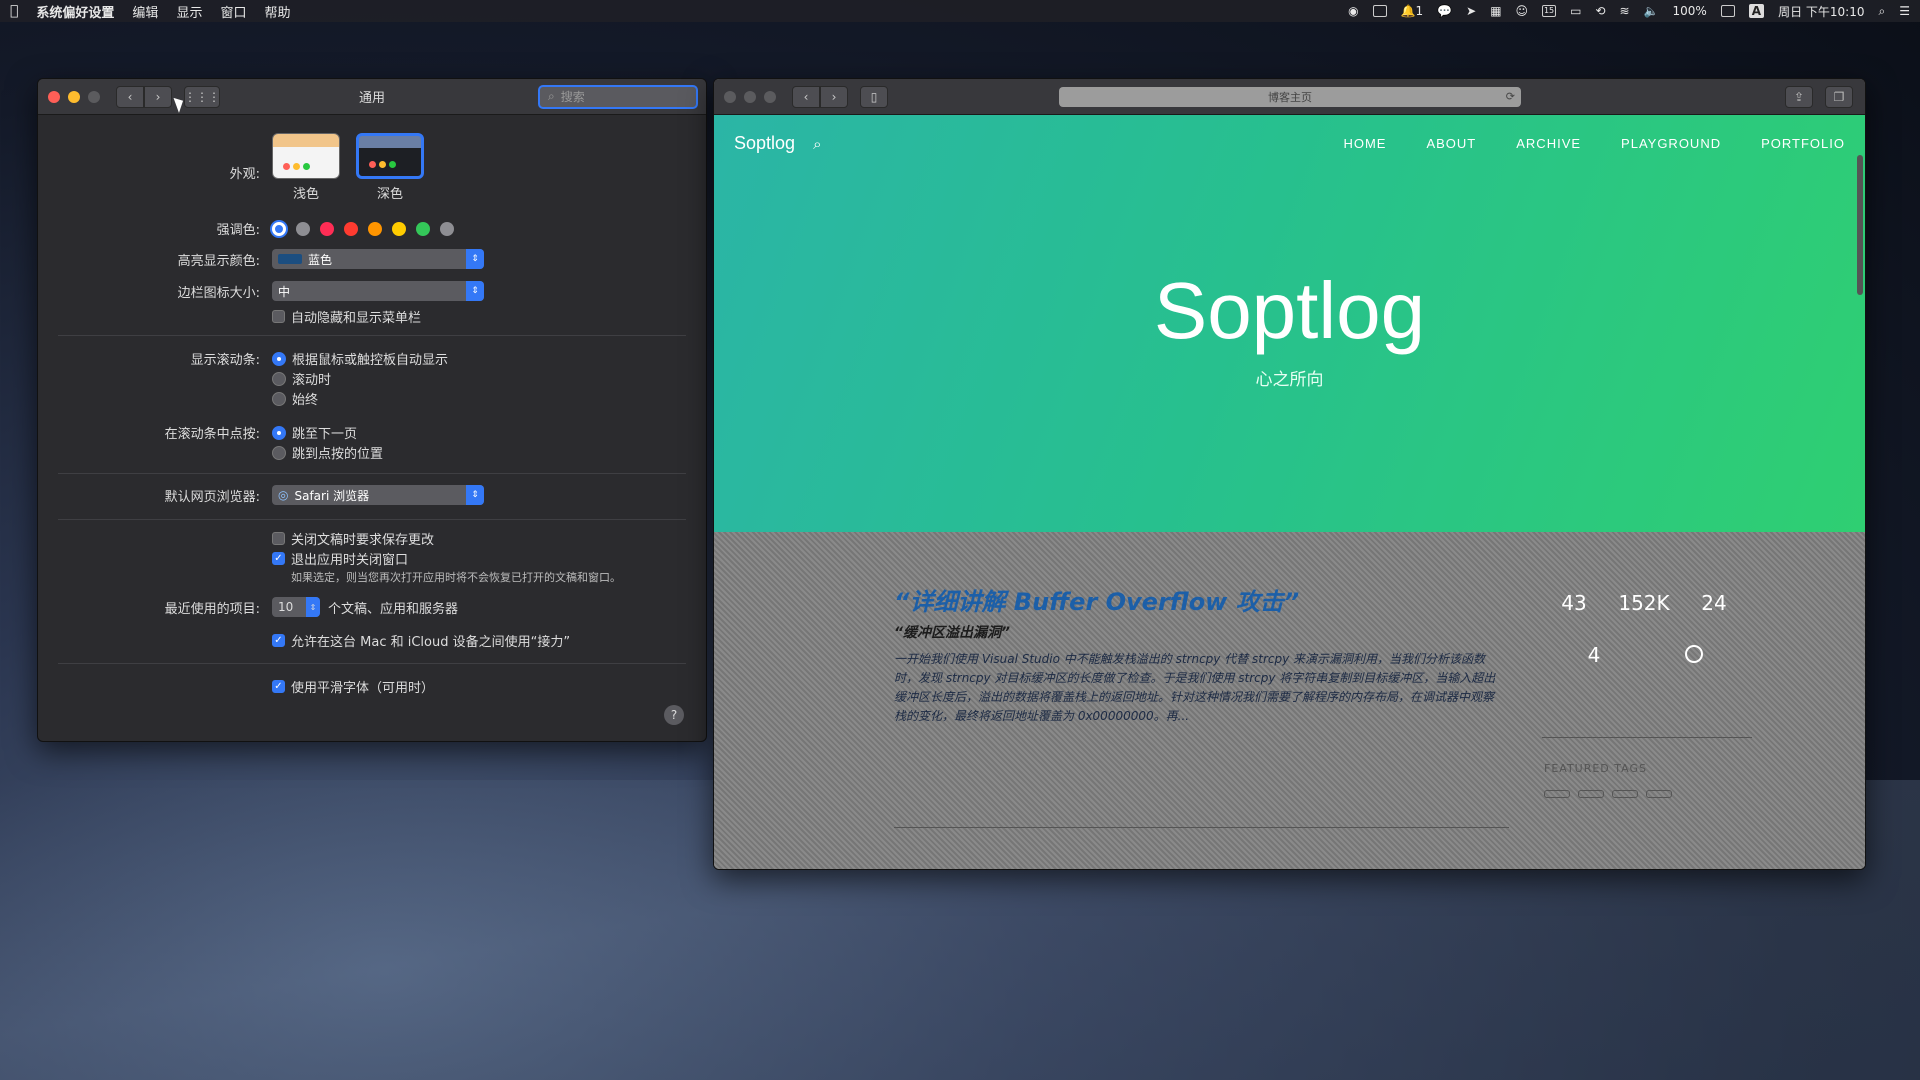 This screenshot has width=1920, height=1080. Describe the element at coordinates (1821, 11) in the screenshot. I see `menu-clock: 周日 下午10:10` at that location.